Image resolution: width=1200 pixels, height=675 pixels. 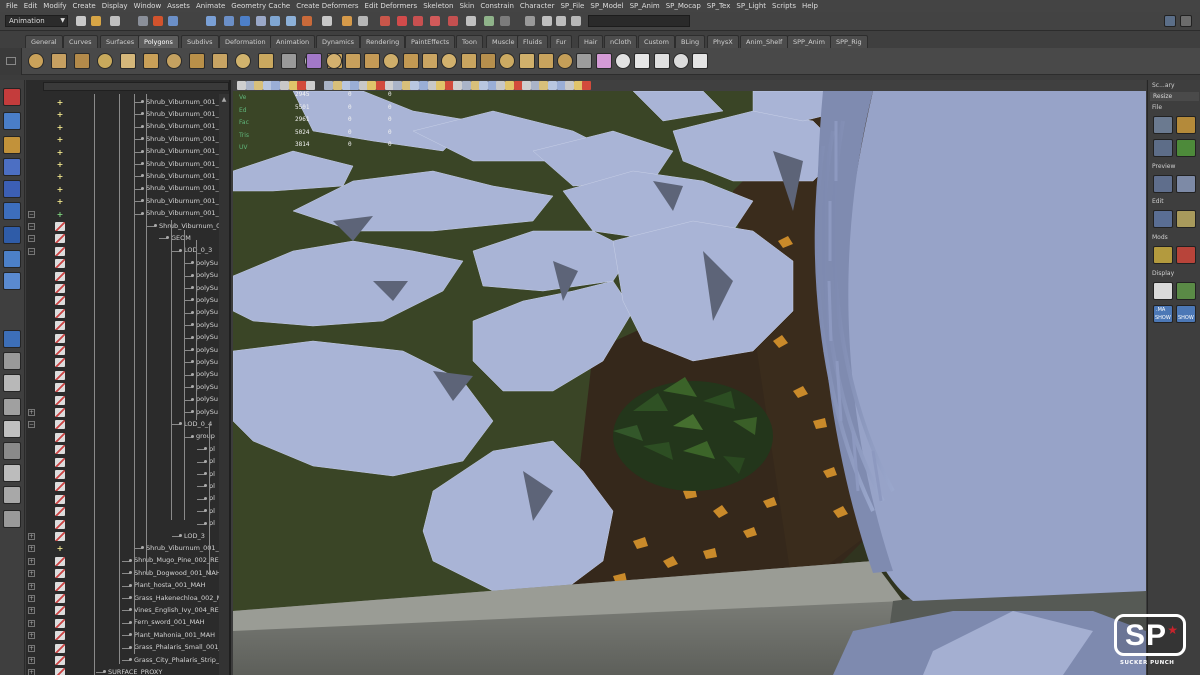 I want to click on tab-toon: Toon, so click(x=469, y=41).